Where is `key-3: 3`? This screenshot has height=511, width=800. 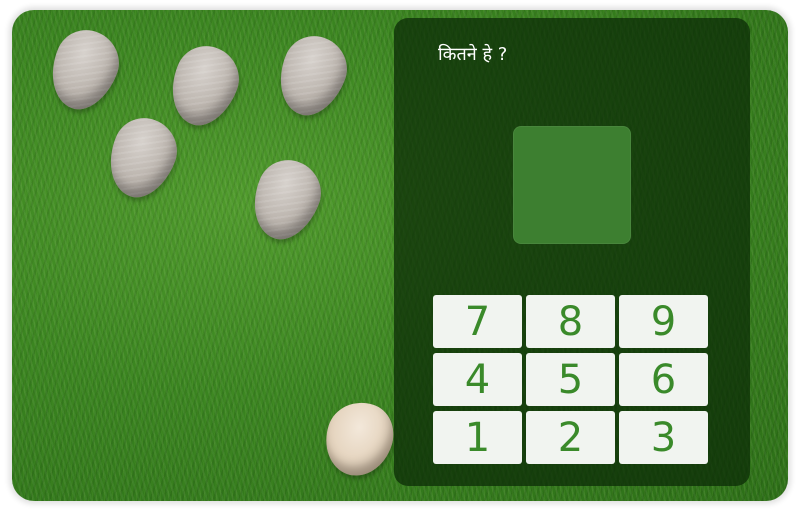 key-3: 3 is located at coordinates (663, 437).